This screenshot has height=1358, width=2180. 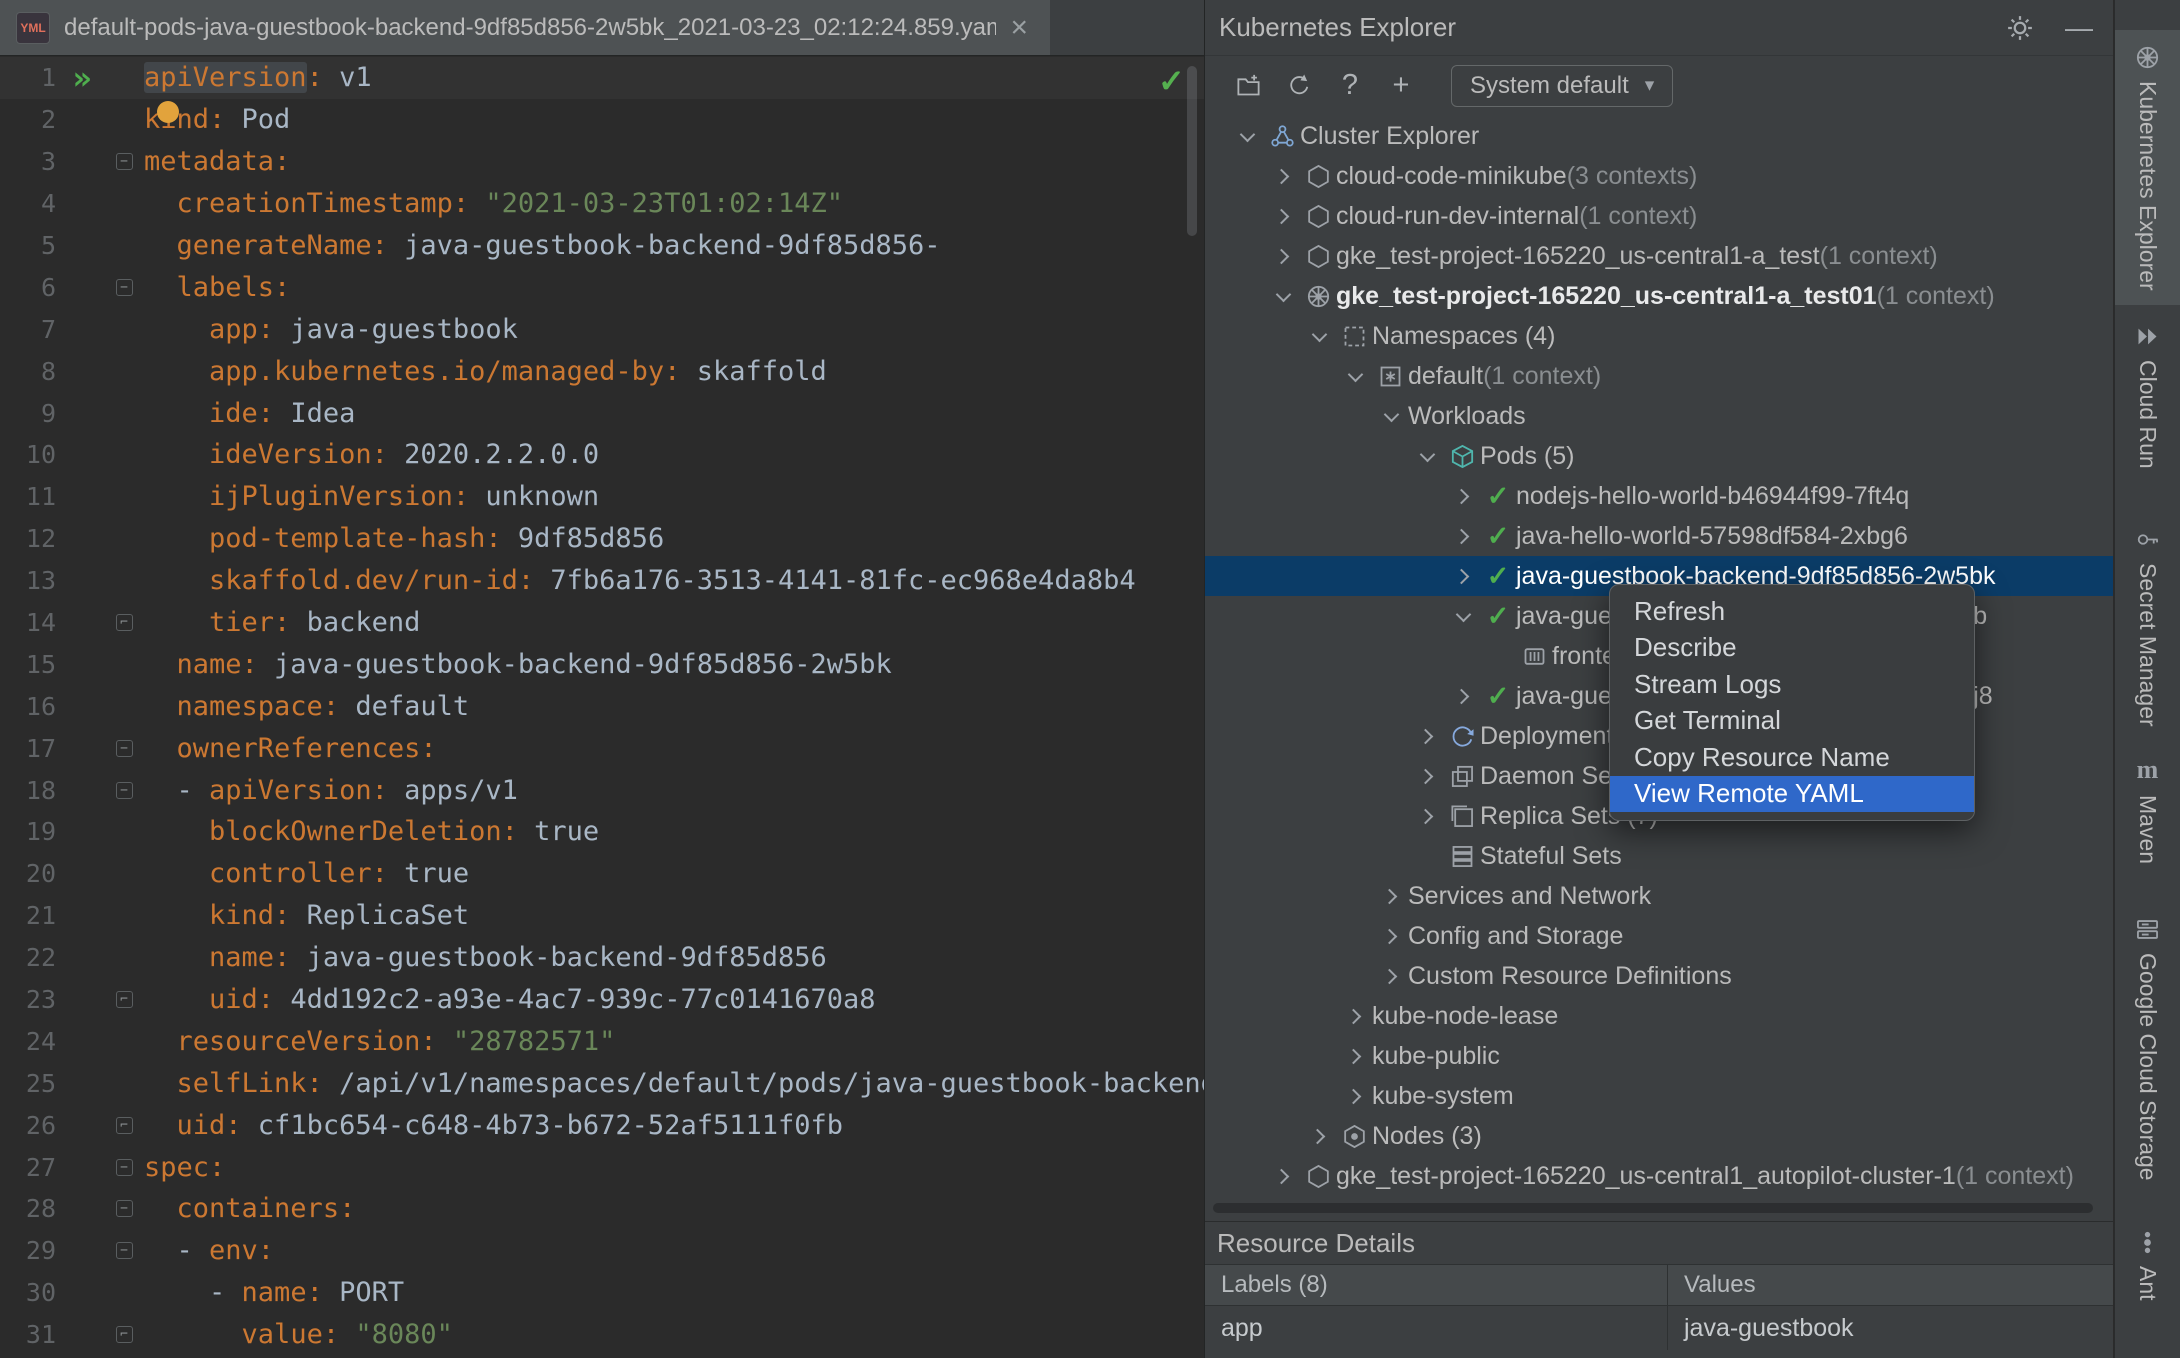 I want to click on run-gutter-icon: », so click(x=81, y=78).